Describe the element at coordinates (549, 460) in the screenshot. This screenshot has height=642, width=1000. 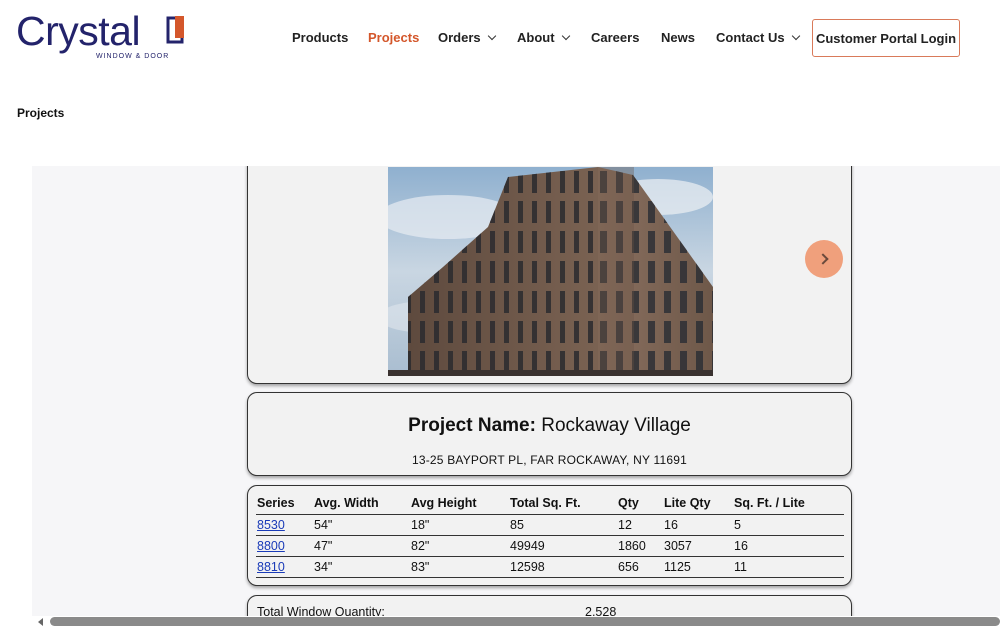
I see `project-address: 13-25 BAYPORT PL, FAR ROCKAWAY, NY 11691` at that location.